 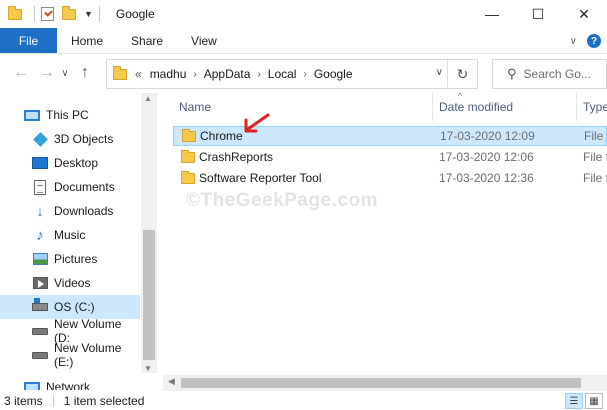 What do you see at coordinates (69, 12) in the screenshot?
I see `new-folder-icon` at bounding box center [69, 12].